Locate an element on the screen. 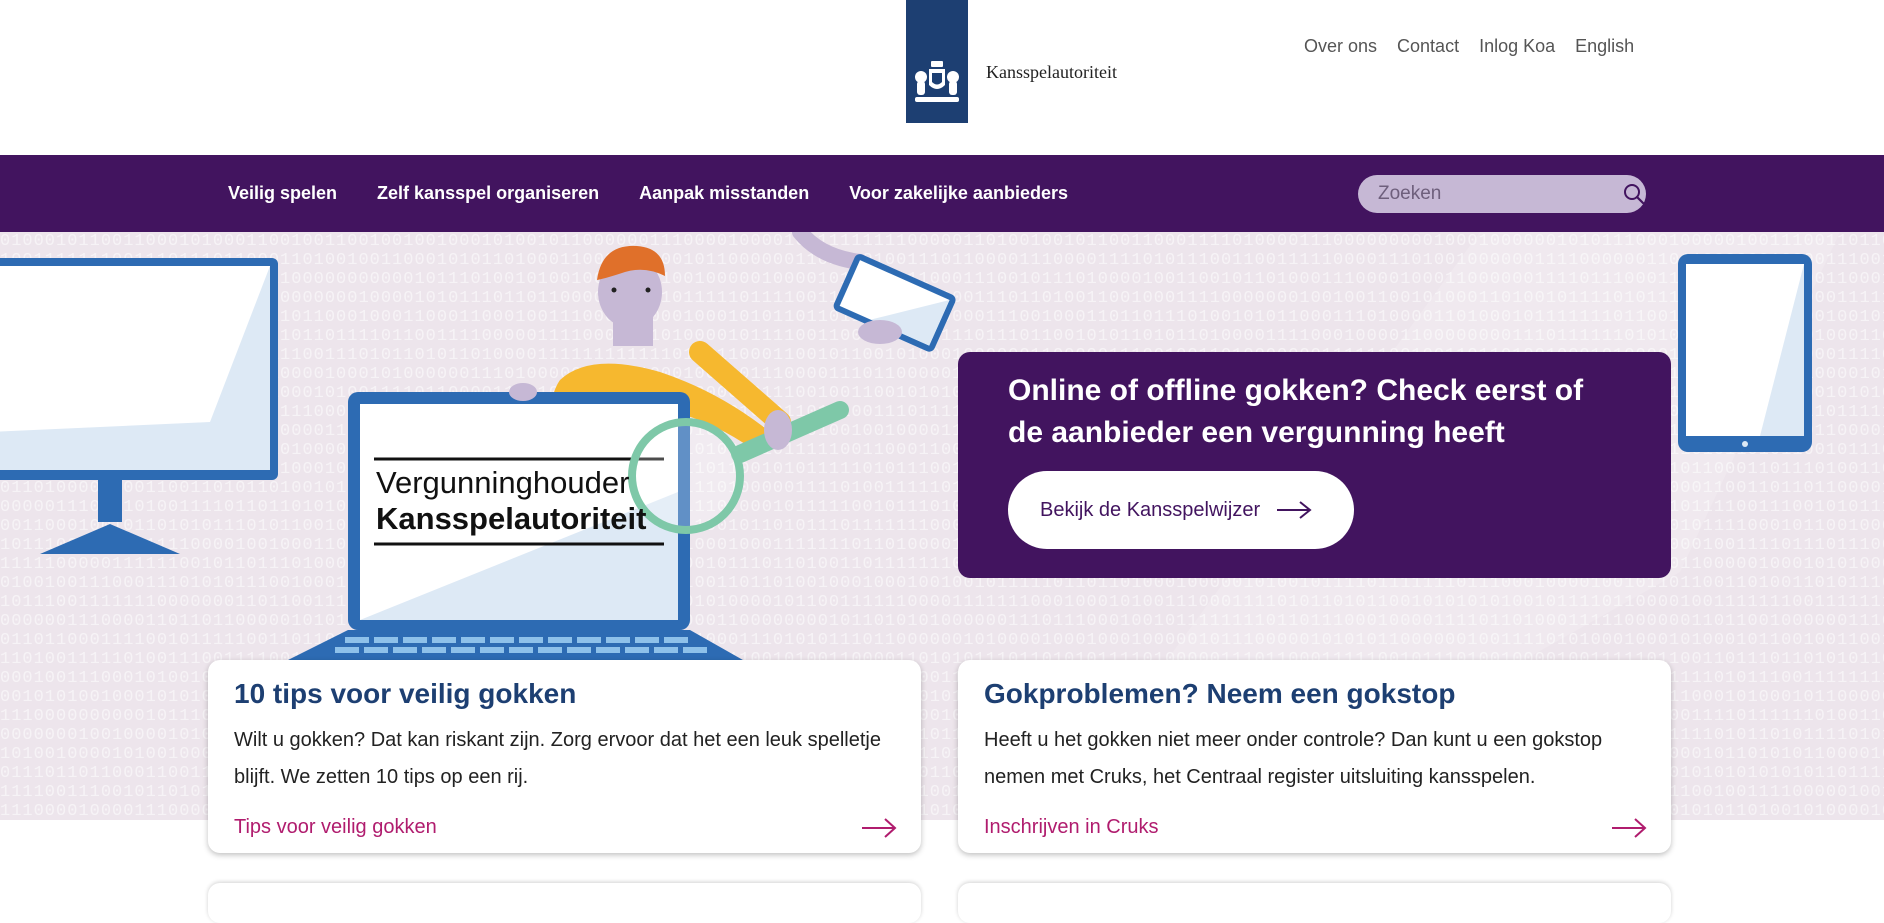  top-link-contact: Contact is located at coordinates (1428, 46).